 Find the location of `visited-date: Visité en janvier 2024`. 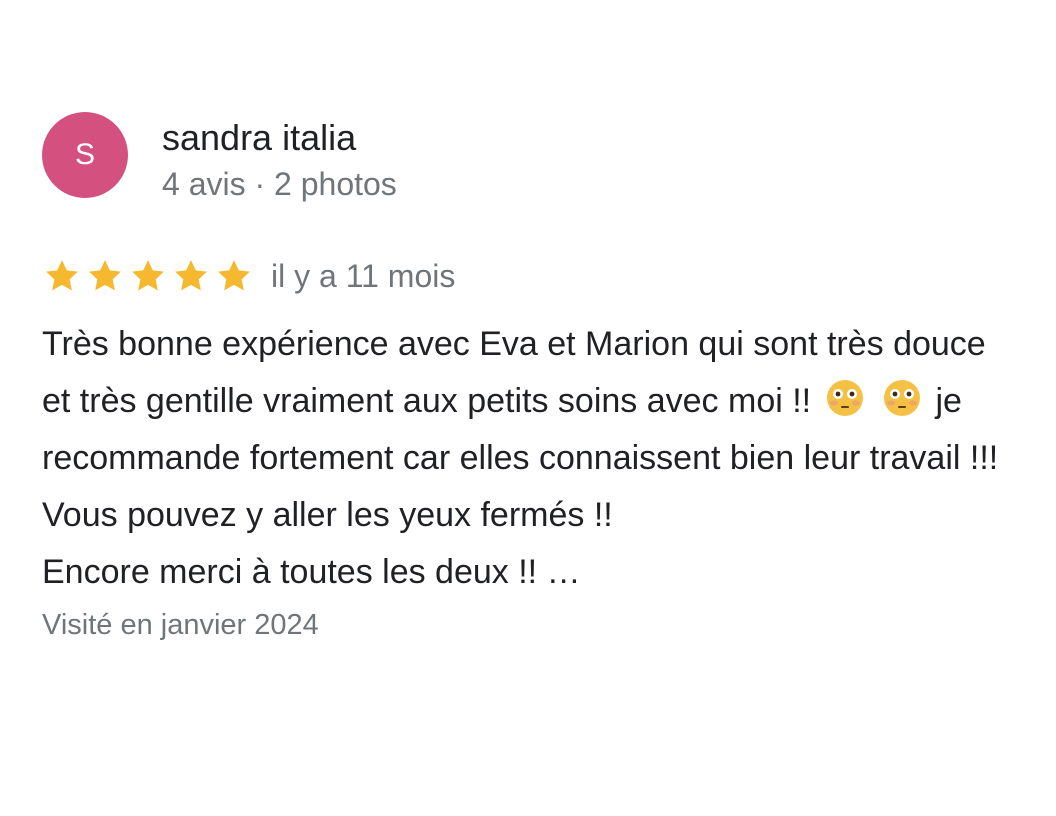

visited-date: Visité en janvier 2024 is located at coordinates (180, 625).